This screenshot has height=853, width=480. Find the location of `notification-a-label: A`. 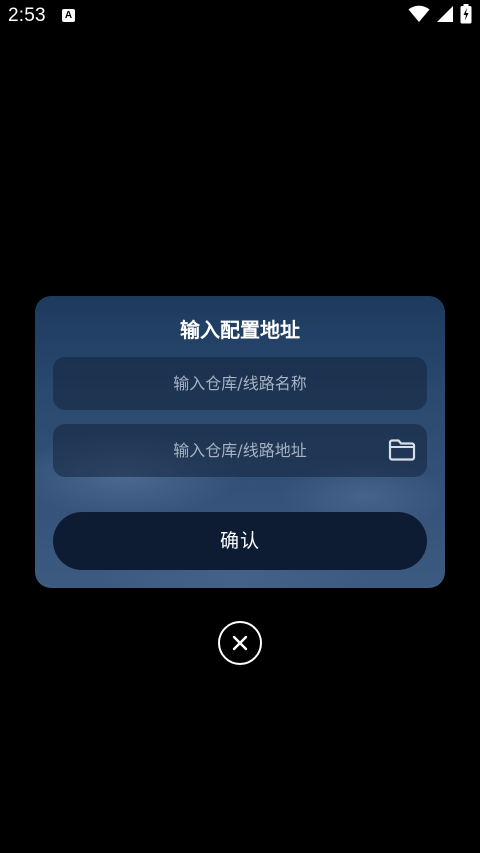

notification-a-label: A is located at coordinates (68, 15).